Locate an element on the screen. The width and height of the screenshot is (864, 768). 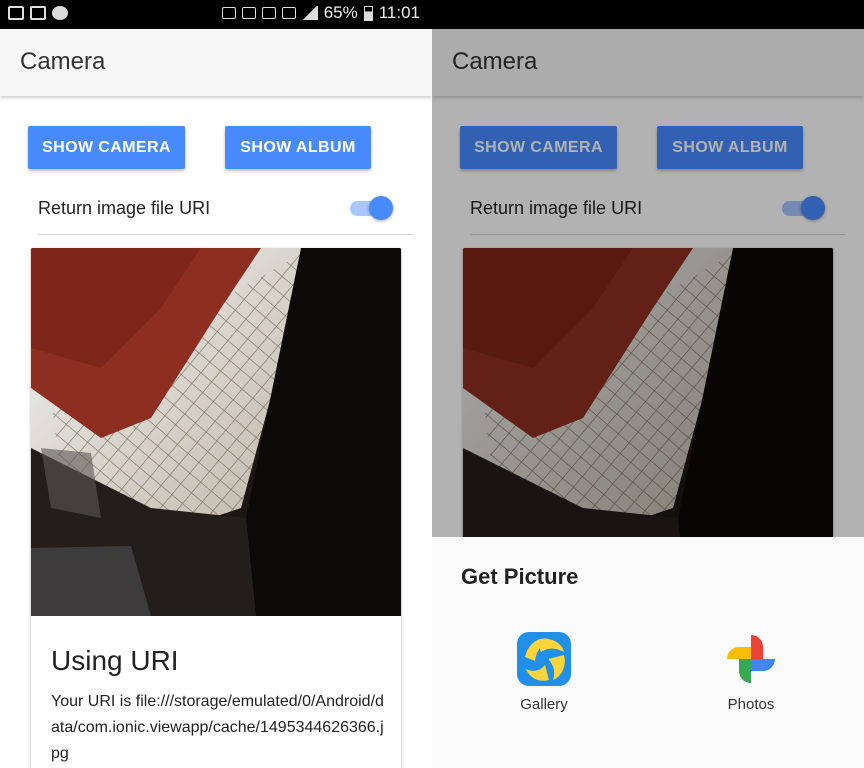
signal-icon is located at coordinates (309, 13).